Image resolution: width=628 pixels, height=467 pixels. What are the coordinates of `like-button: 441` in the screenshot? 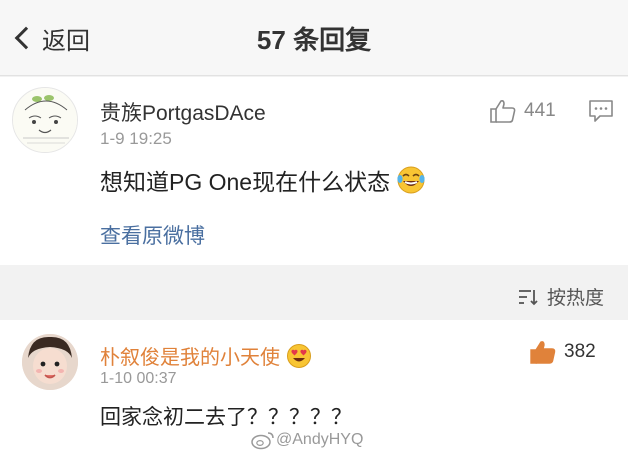 It's located at (523, 111).